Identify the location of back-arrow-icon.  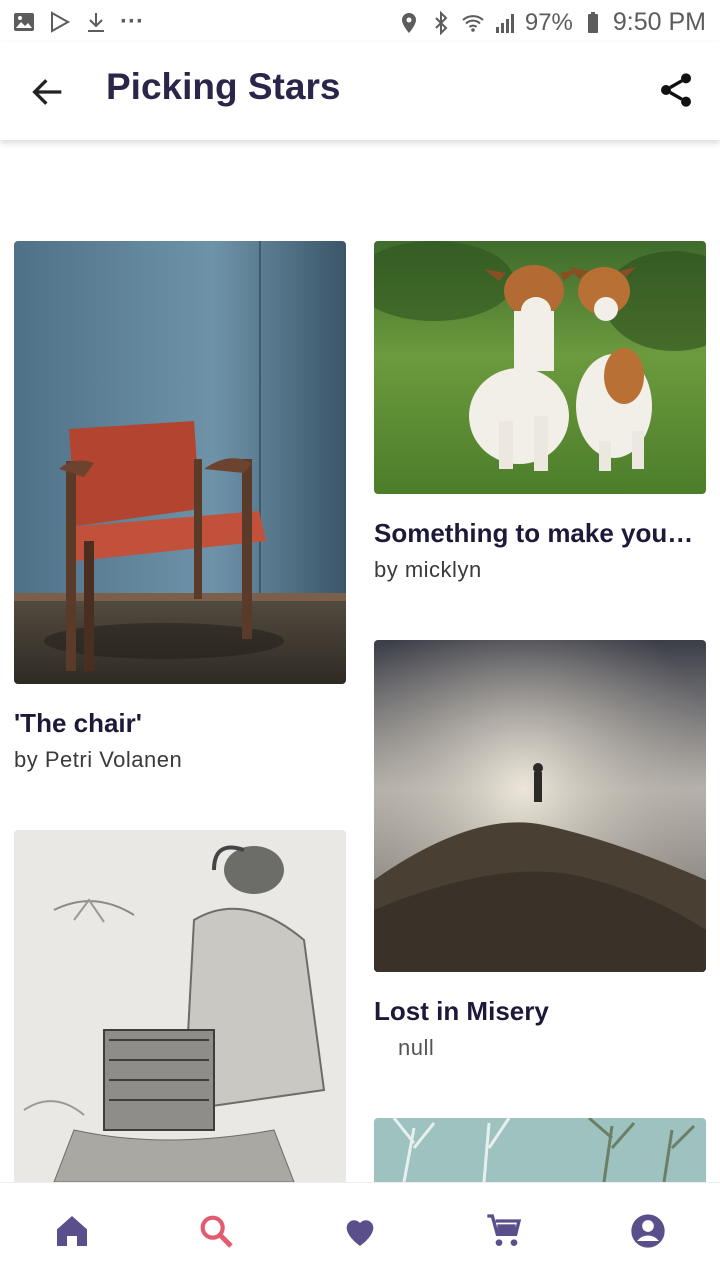
(48, 92).